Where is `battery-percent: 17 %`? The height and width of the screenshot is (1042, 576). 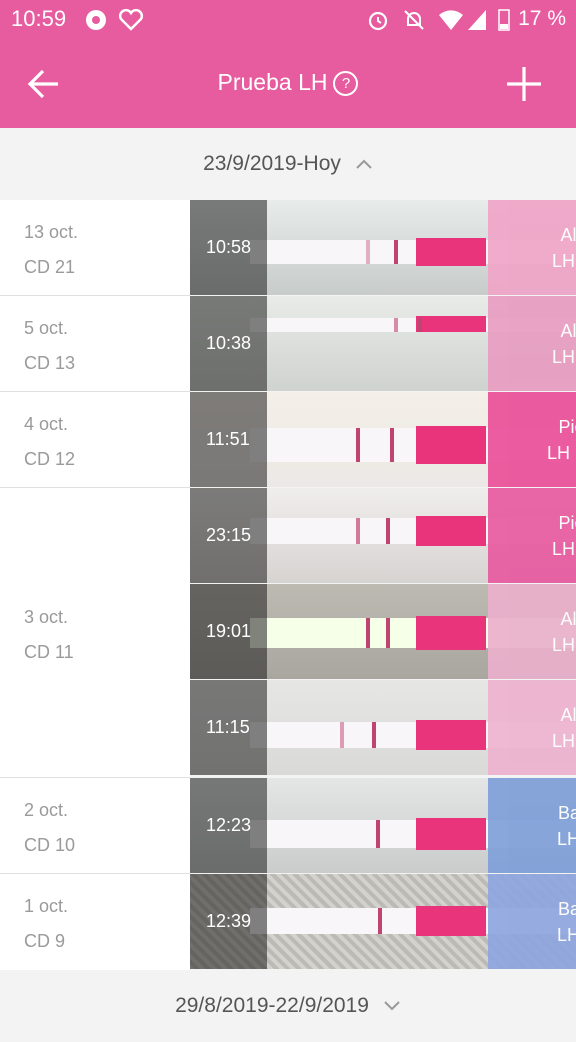 battery-percent: 17 % is located at coordinates (542, 18).